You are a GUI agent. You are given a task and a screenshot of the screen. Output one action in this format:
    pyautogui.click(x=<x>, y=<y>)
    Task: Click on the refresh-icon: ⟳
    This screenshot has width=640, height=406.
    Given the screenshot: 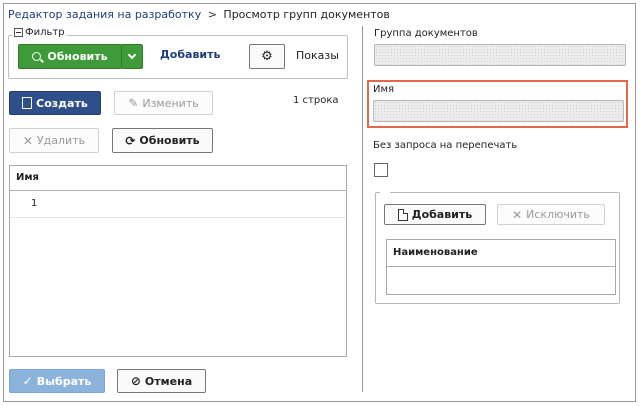 What is the action you would take?
    pyautogui.click(x=130, y=140)
    